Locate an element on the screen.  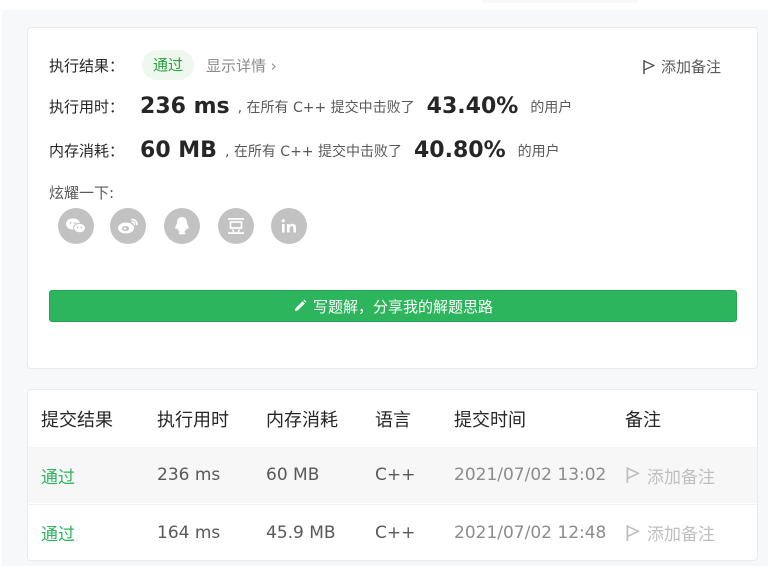
row-runtime: 164 ms is located at coordinates (189, 532).